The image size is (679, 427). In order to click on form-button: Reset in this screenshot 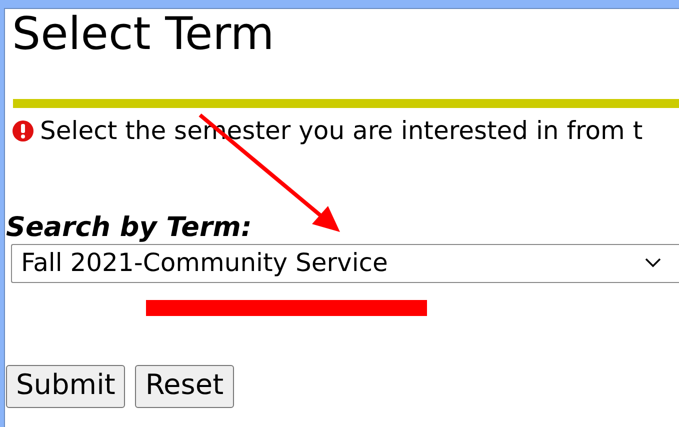, I will do `click(184, 386)`.